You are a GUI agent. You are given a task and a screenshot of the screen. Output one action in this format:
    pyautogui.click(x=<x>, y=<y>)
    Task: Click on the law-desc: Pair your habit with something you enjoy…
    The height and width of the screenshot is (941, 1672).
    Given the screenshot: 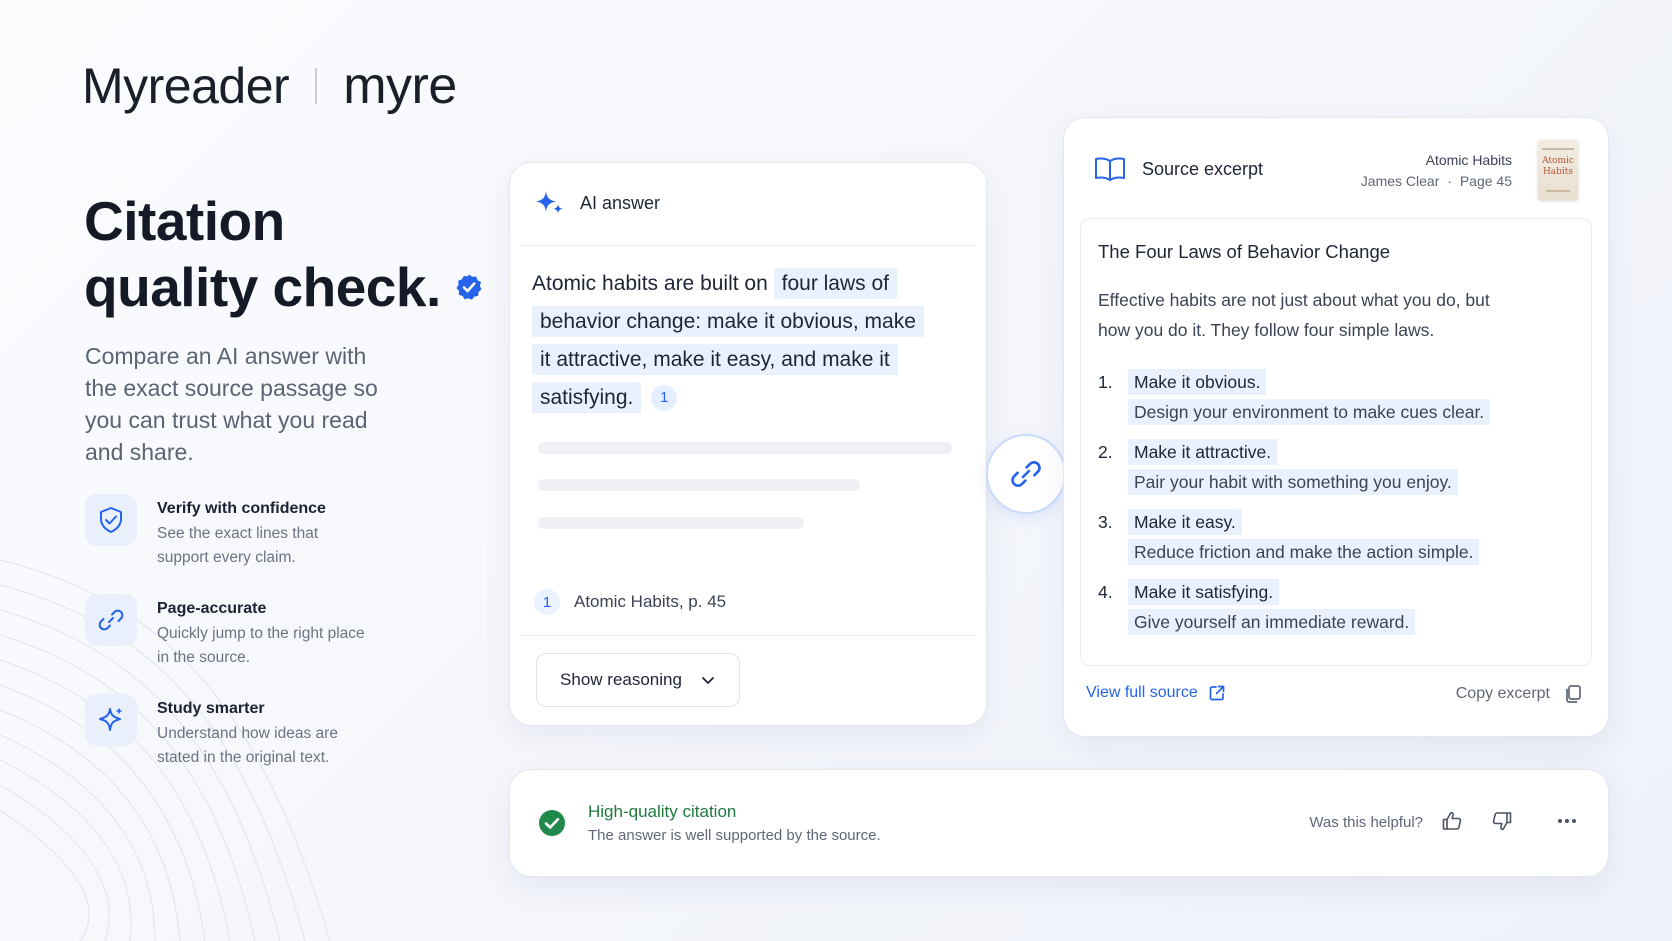 What is the action you would take?
    pyautogui.click(x=1293, y=482)
    